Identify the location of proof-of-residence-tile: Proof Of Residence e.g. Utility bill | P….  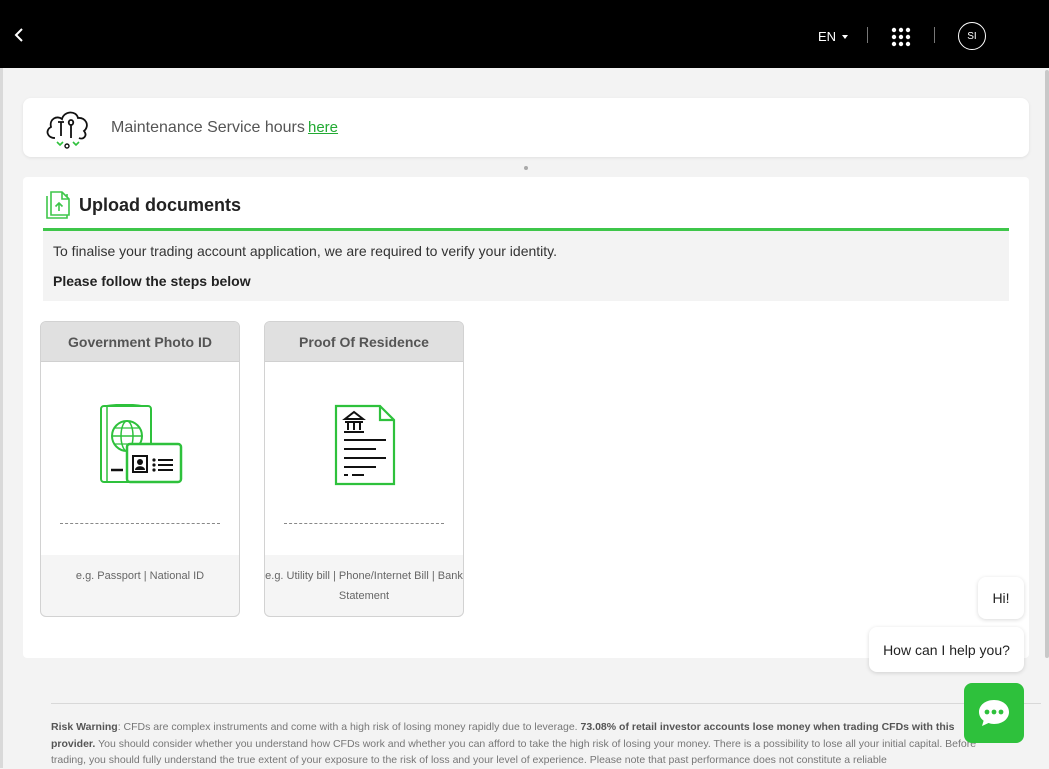
(364, 469).